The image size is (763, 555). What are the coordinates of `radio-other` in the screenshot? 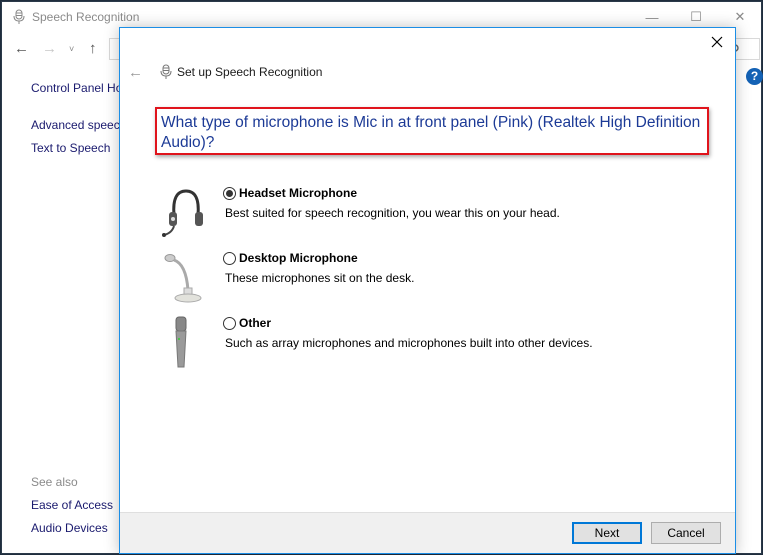 It's located at (229, 323).